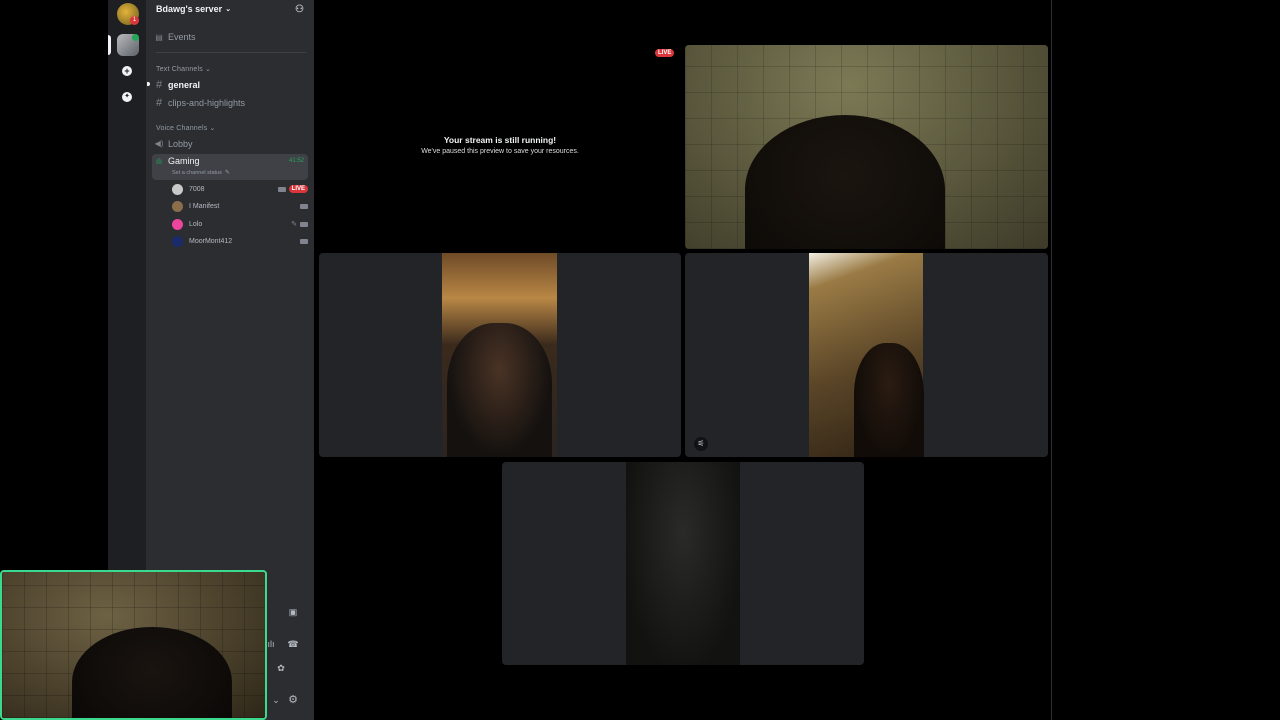 Image resolution: width=1280 pixels, height=720 pixels. I want to click on speaker-icon: ◀), so click(159, 143).